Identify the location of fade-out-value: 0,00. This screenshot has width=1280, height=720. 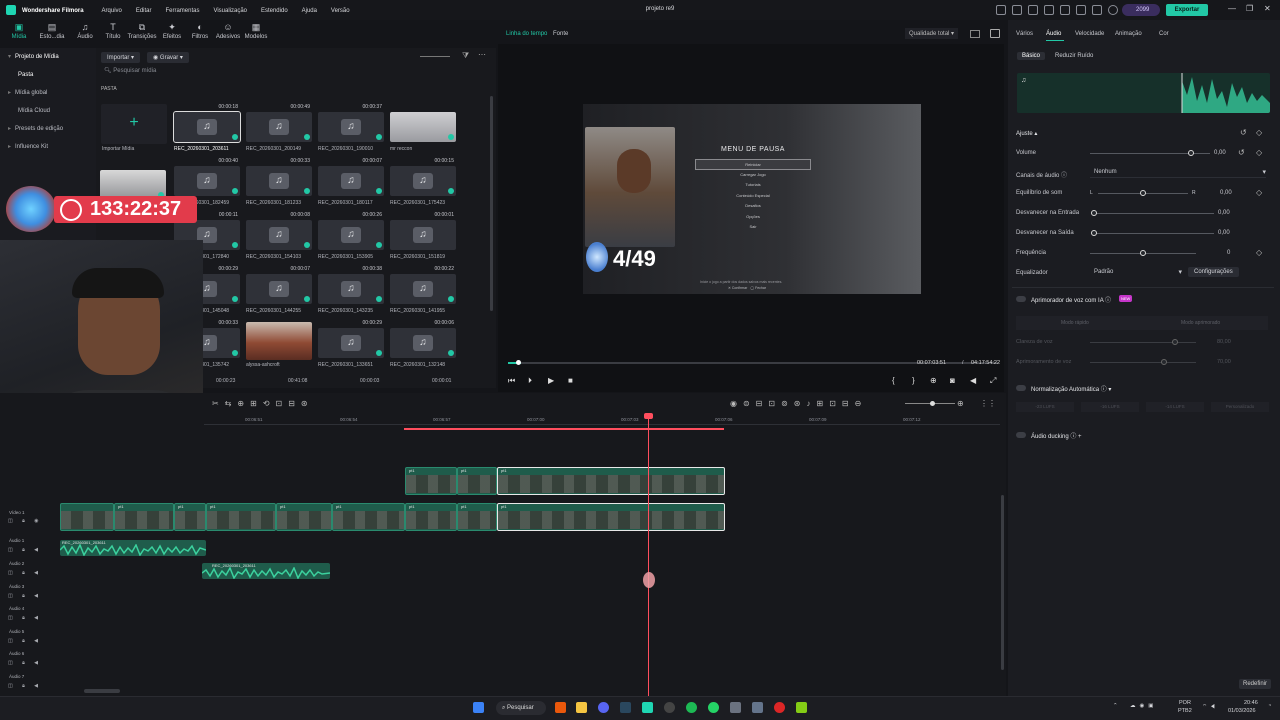
(1224, 233).